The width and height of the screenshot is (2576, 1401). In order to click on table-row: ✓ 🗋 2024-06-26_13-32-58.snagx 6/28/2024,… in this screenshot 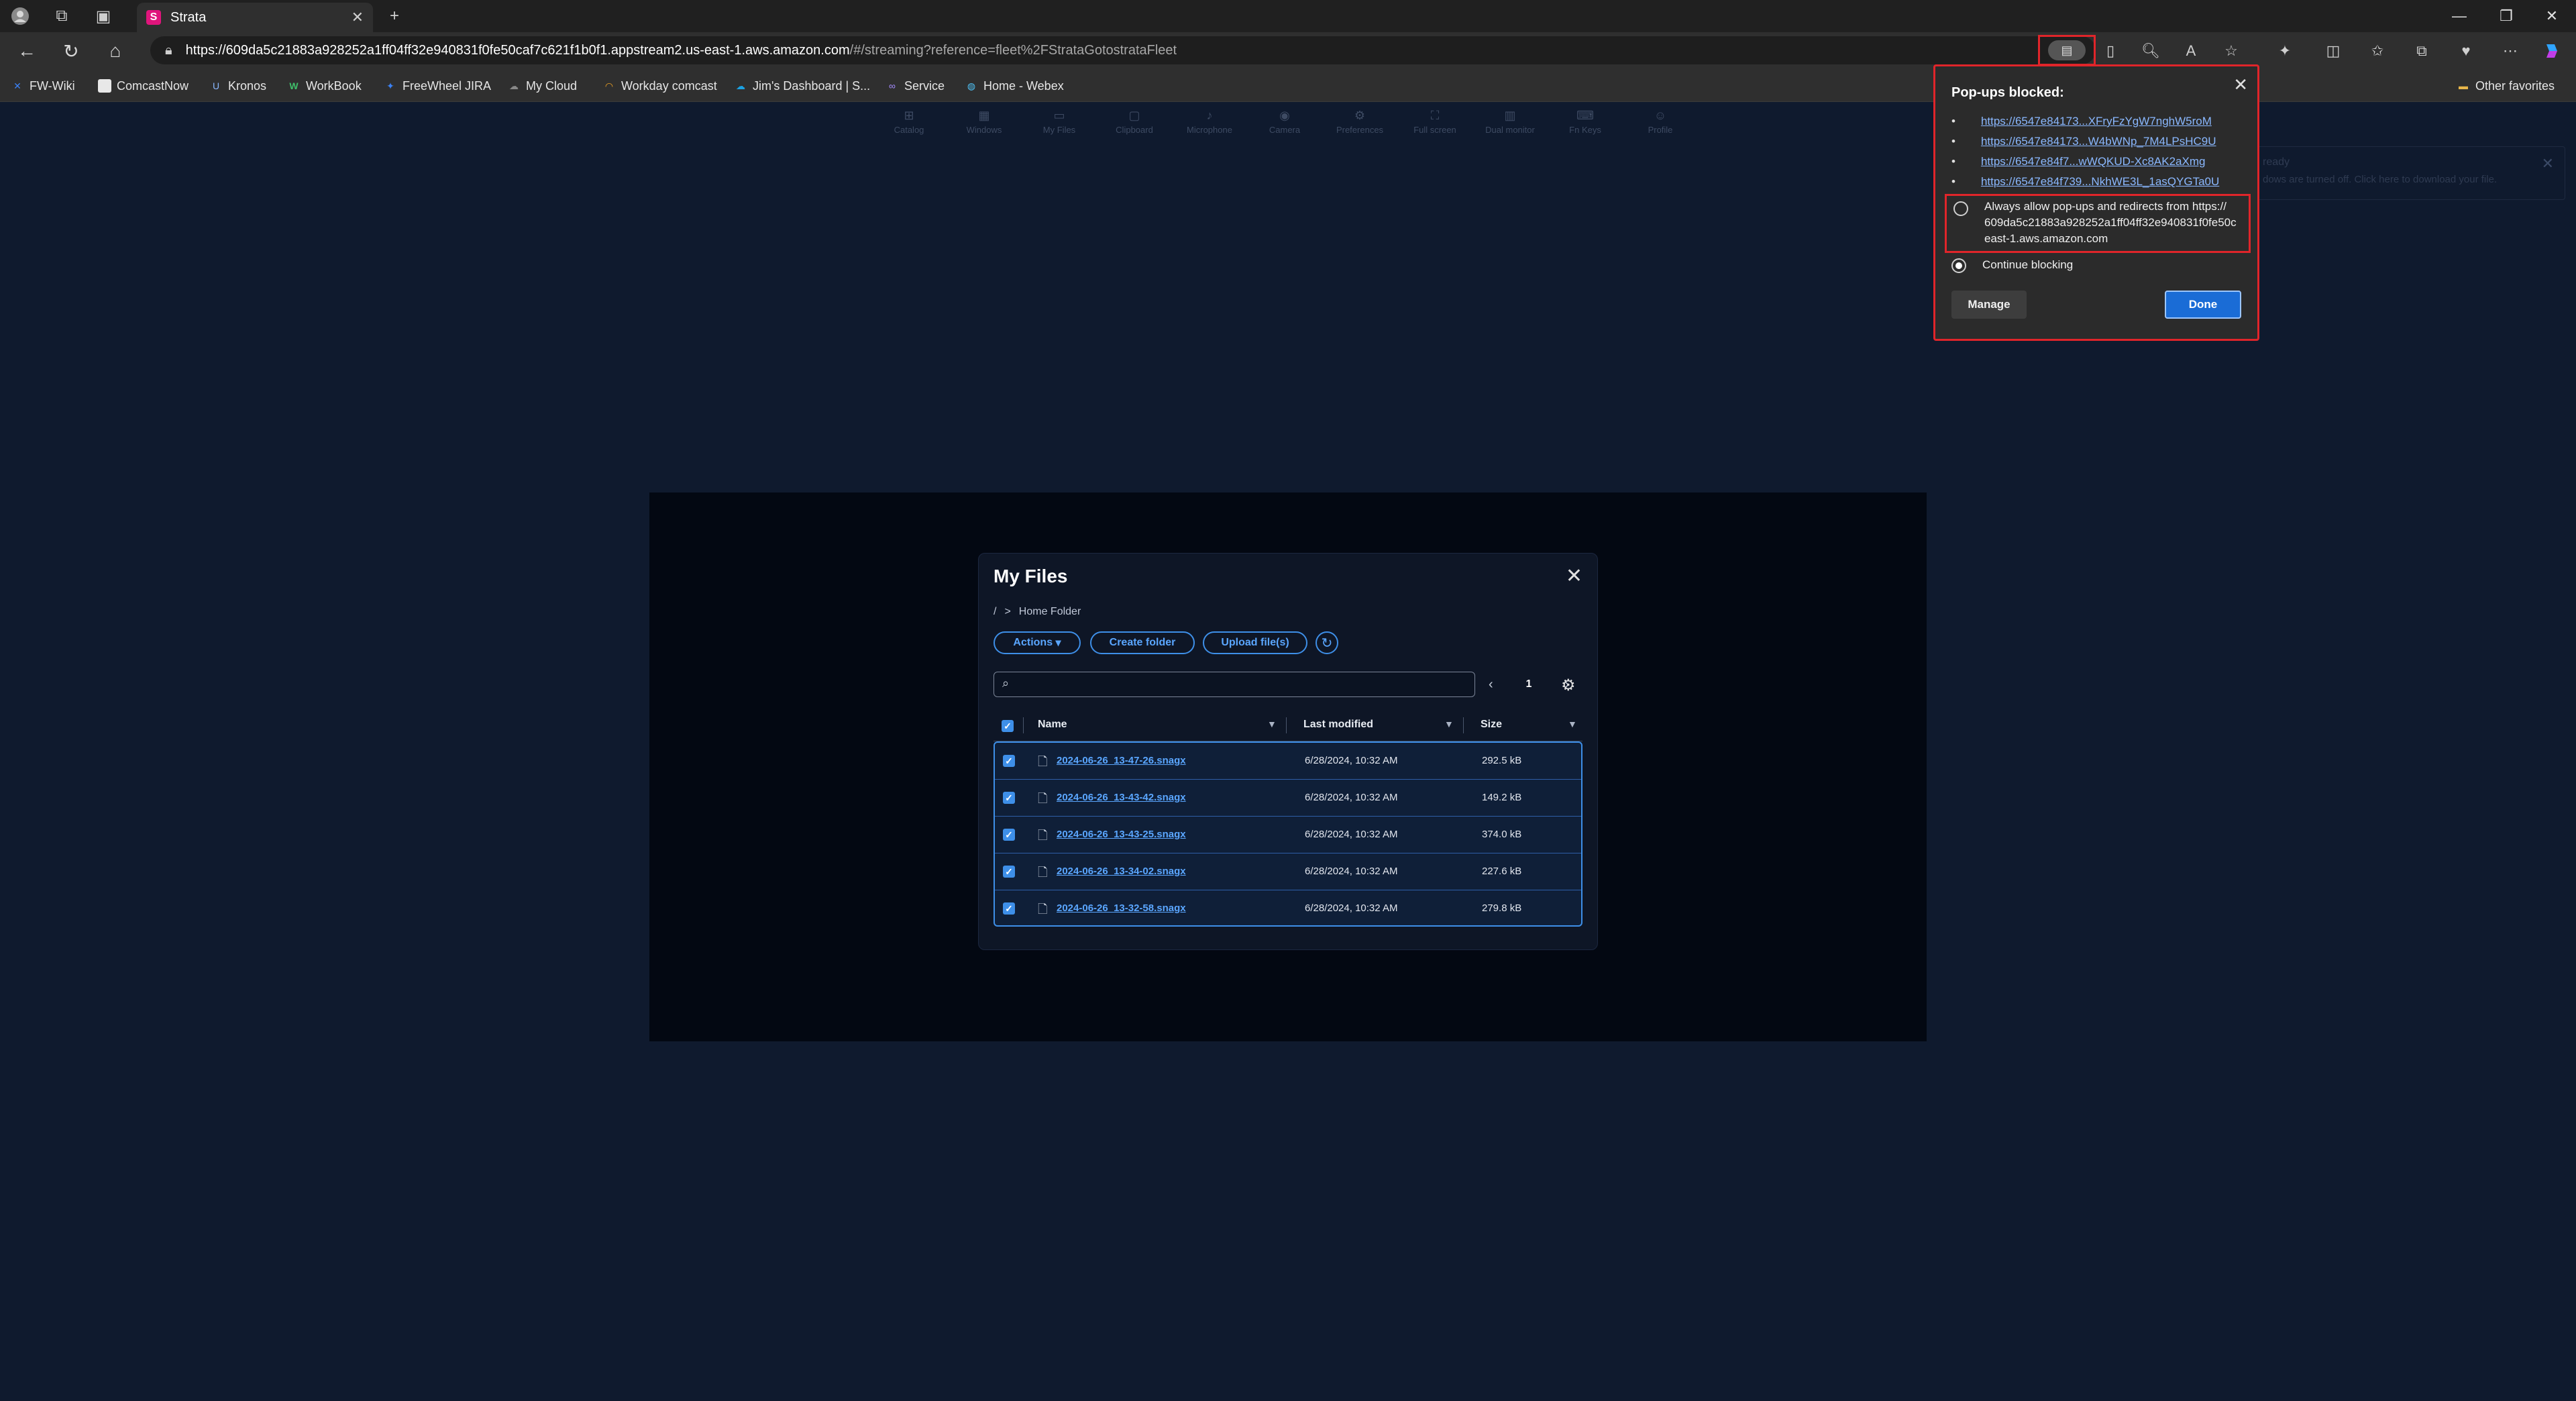, I will do `click(1288, 909)`.